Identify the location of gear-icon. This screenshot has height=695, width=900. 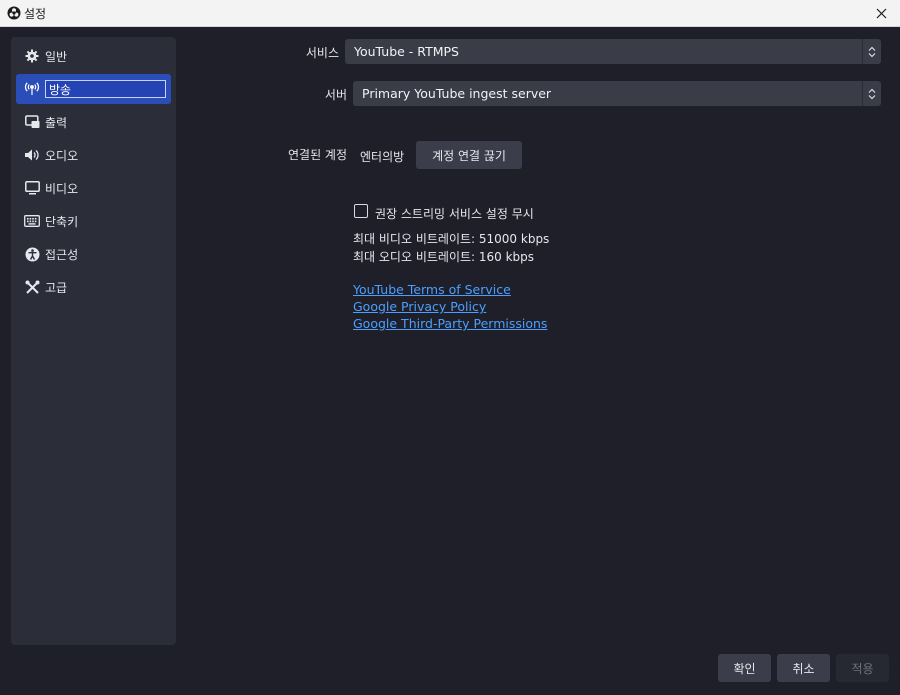
(32, 56).